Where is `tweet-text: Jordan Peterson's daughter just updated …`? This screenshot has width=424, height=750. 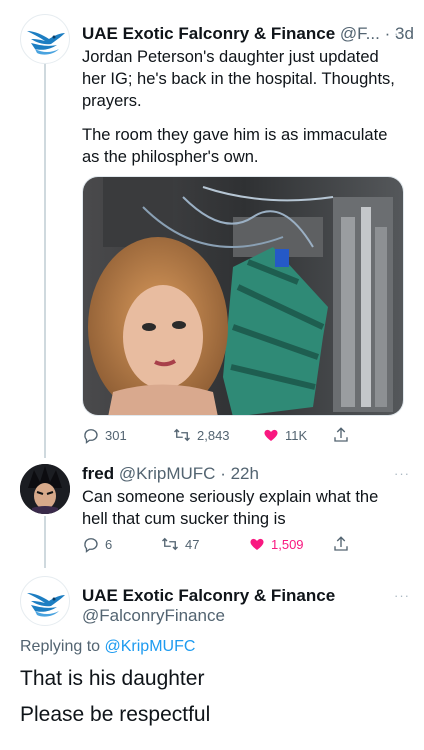 tweet-text: Jordan Peterson's daughter just updated … is located at coordinates (238, 79).